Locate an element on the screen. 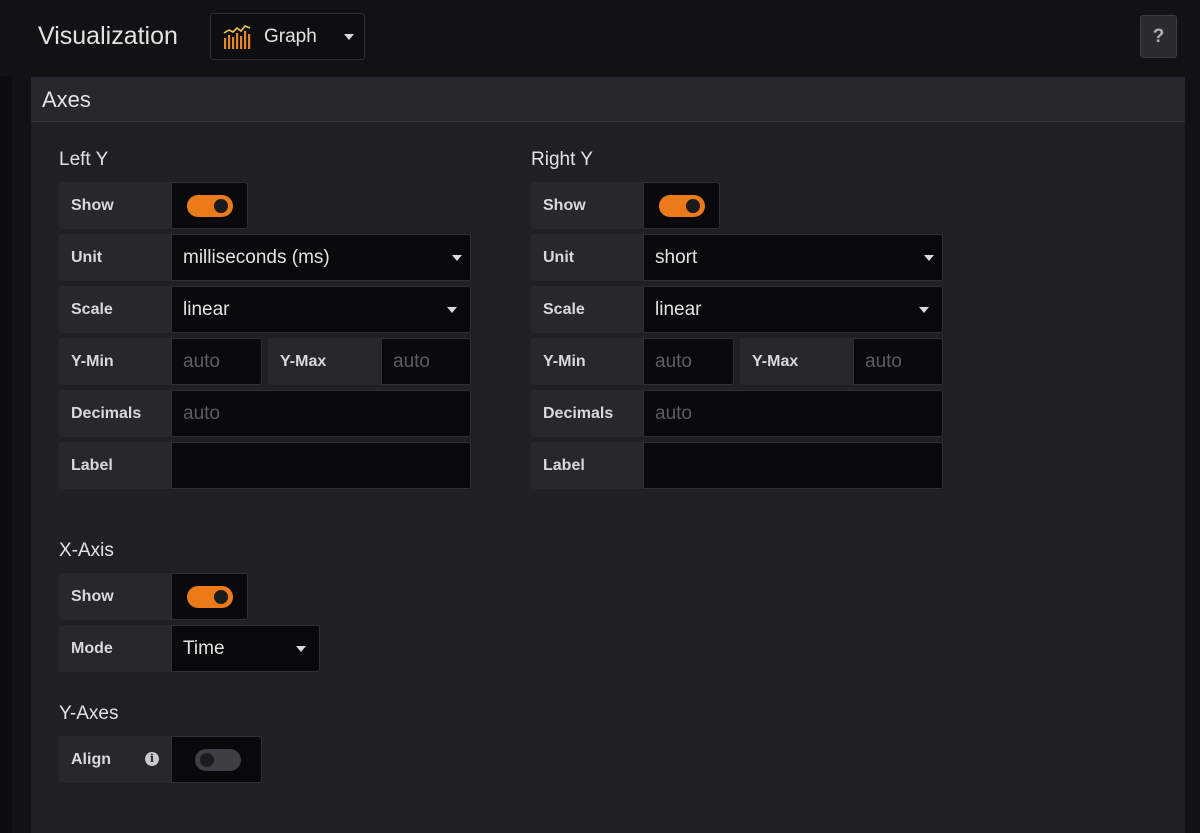  left-y-show-label: Show is located at coordinates (115, 205).